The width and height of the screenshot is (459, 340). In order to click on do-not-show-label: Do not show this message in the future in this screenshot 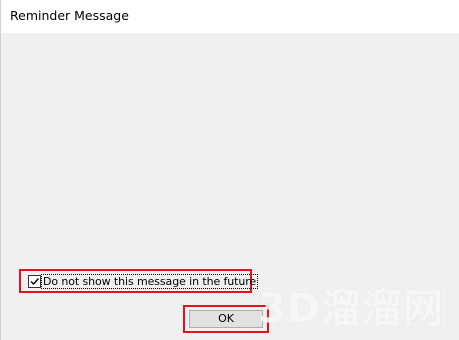, I will do `click(149, 281)`.